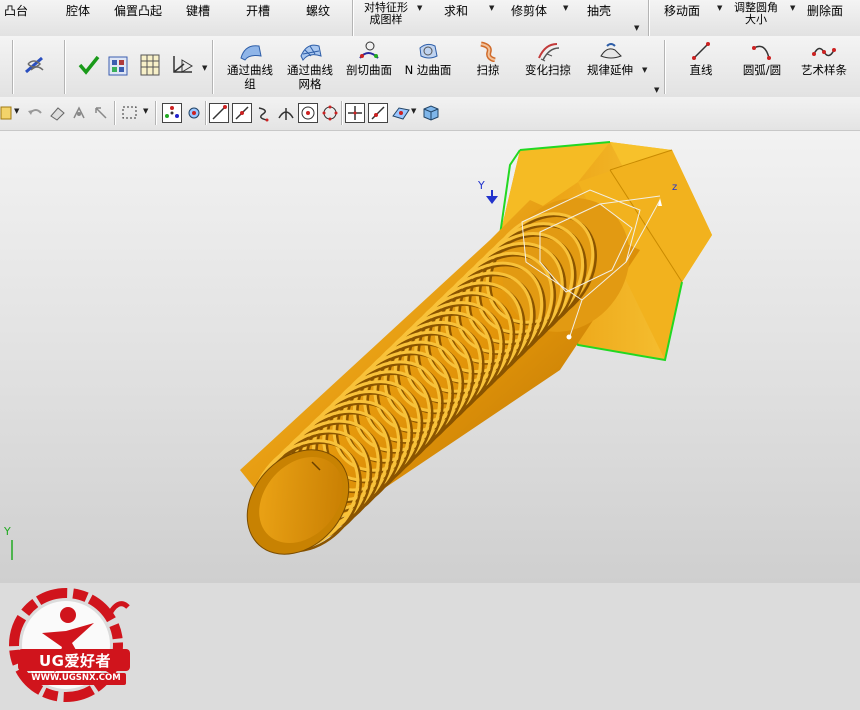 The image size is (860, 710). Describe the element at coordinates (756, 14) in the screenshot. I see `resize-blend-button: 调整圆角 大小` at that location.